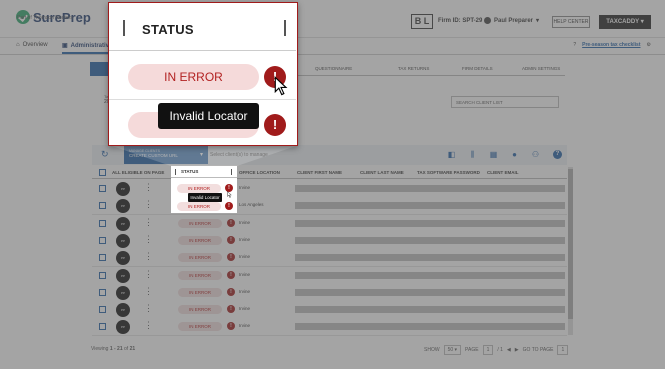 The height and width of the screenshot is (369, 665). Describe the element at coordinates (382, 172) in the screenshot. I see `header-last-name: CLIENT LAST NAME` at that location.